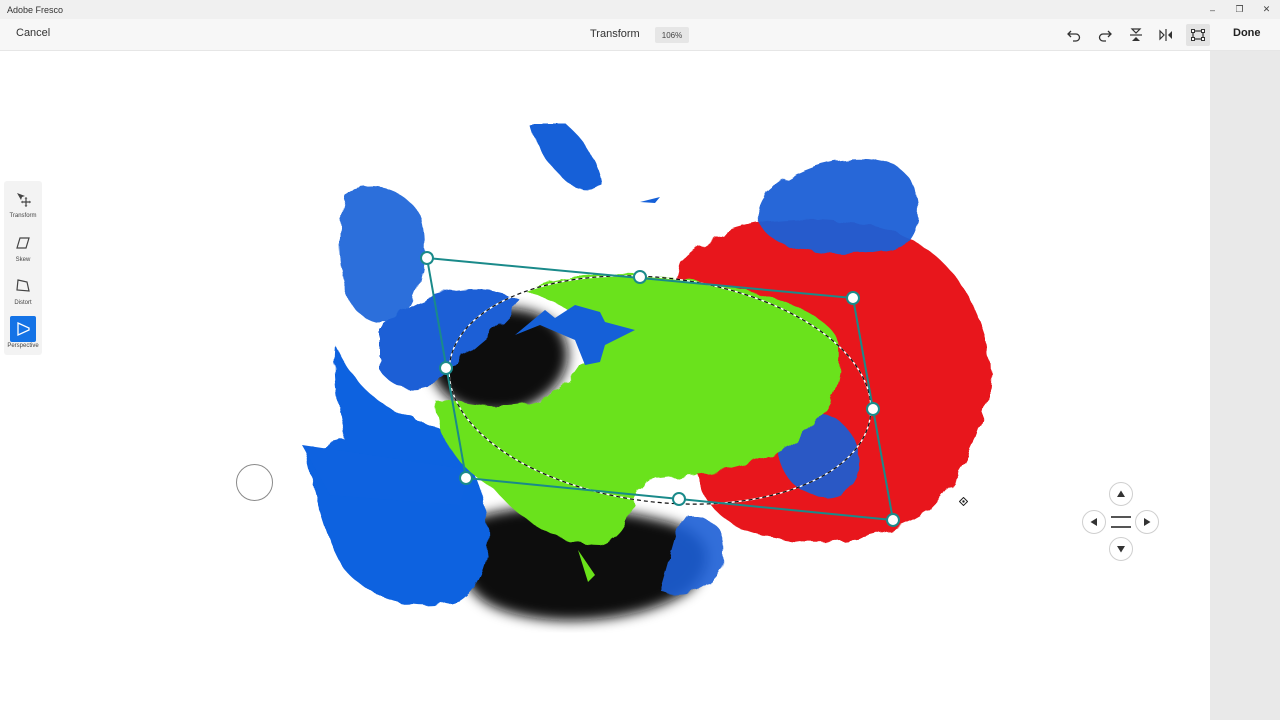 This screenshot has width=1280, height=720. What do you see at coordinates (1105, 35) in the screenshot?
I see `redo-icon` at bounding box center [1105, 35].